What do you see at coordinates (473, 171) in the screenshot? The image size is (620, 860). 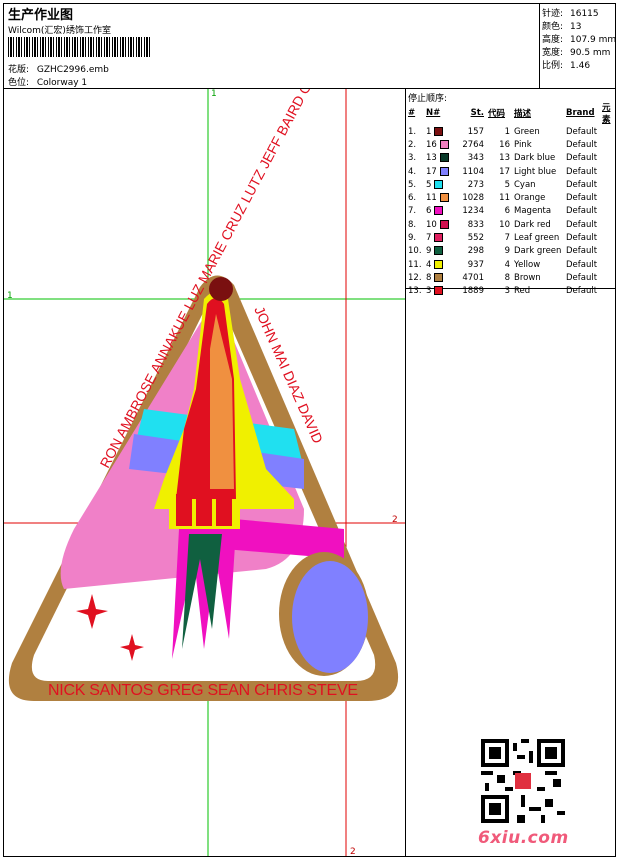 I see `row-stitches: 1104` at bounding box center [473, 171].